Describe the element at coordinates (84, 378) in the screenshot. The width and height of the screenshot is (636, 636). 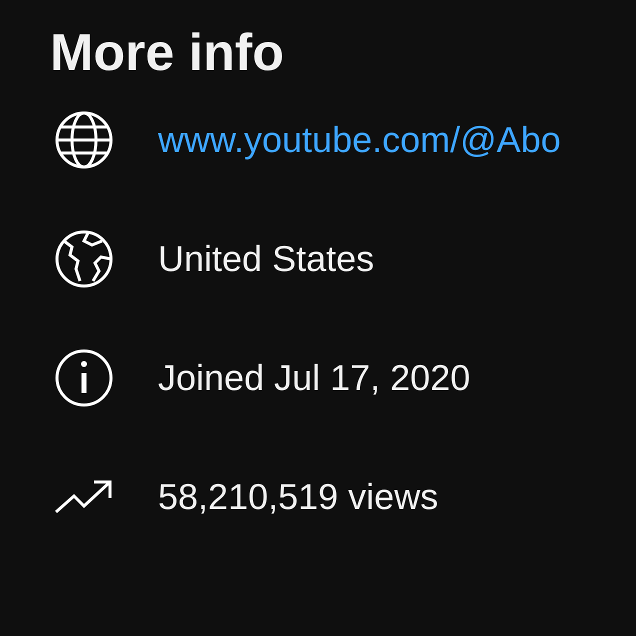
I see `info-icon` at that location.